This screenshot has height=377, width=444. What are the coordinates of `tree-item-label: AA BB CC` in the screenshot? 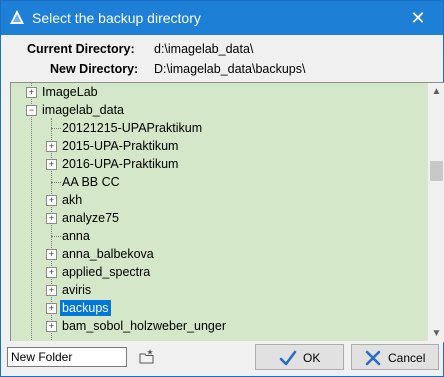 It's located at (91, 182).